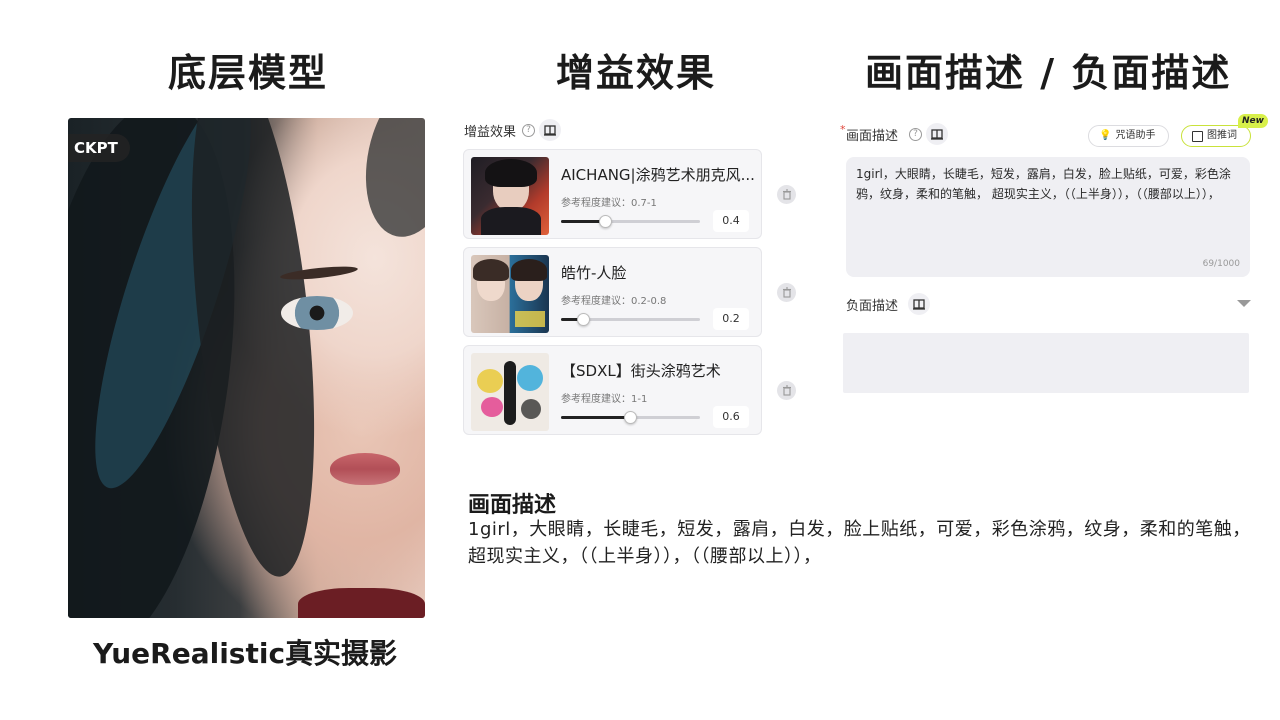 This screenshot has height=720, width=1280. What do you see at coordinates (731, 319) in the screenshot?
I see `weight-value-input: 0.2` at bounding box center [731, 319].